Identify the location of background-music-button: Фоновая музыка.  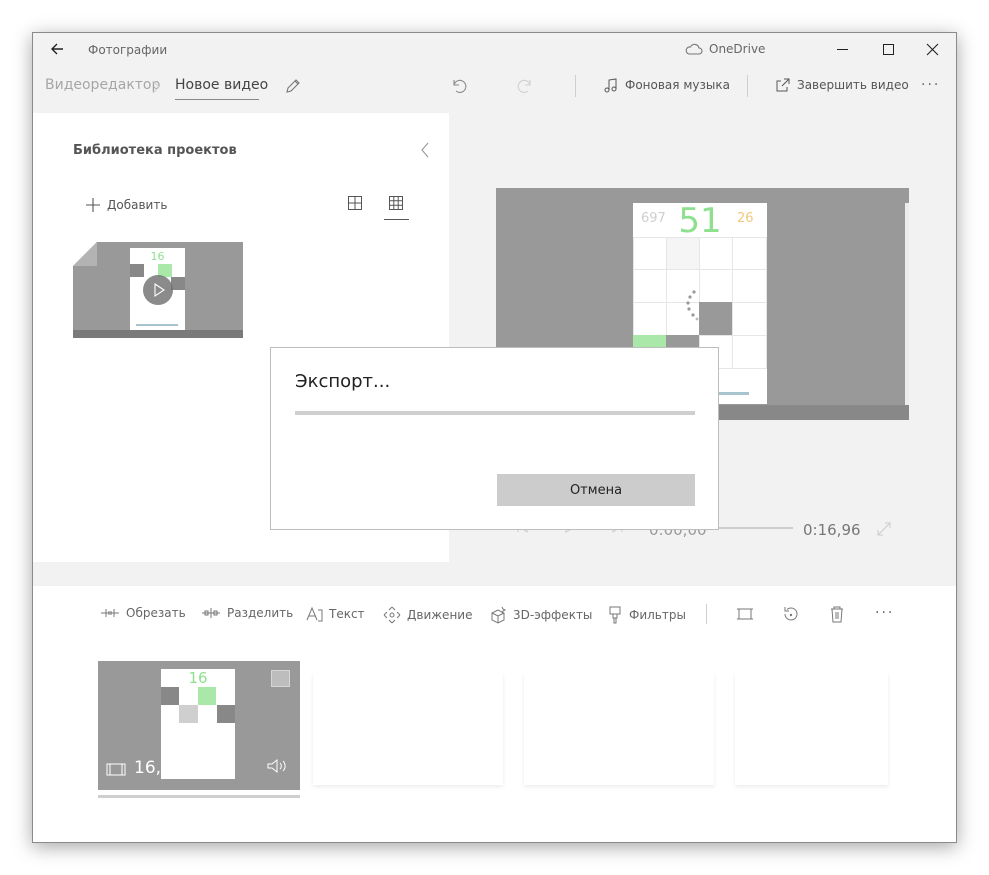
(666, 85).